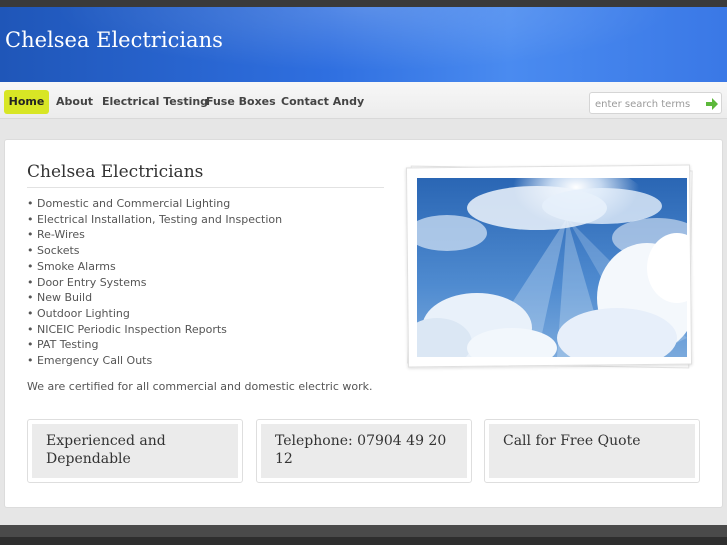 Image resolution: width=727 pixels, height=545 pixels. I want to click on list-item: • PAT Testing, so click(63, 345).